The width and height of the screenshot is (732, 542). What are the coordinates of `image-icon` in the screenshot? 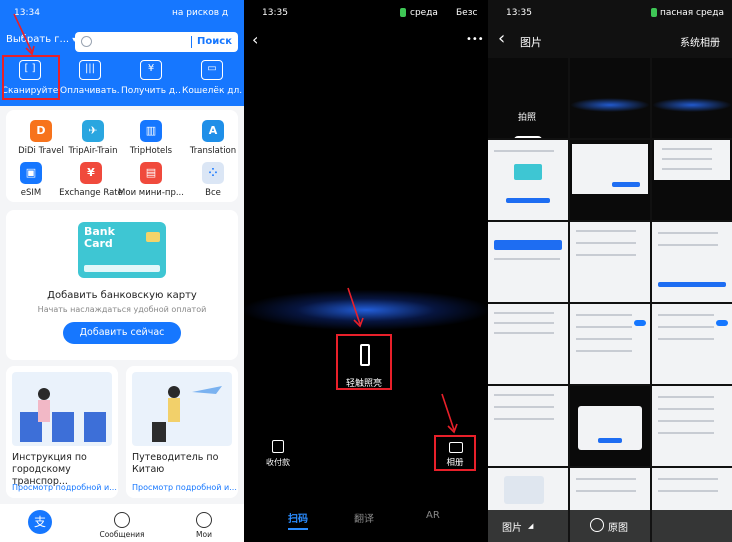 It's located at (456, 447).